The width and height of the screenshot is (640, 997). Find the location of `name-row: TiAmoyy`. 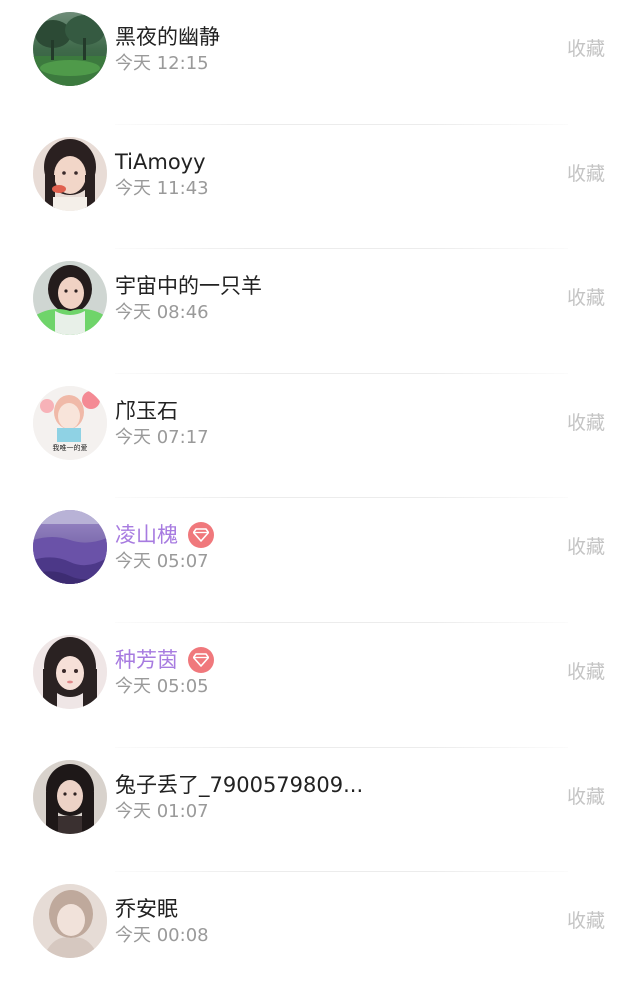

name-row: TiAmoyy is located at coordinates (160, 162).